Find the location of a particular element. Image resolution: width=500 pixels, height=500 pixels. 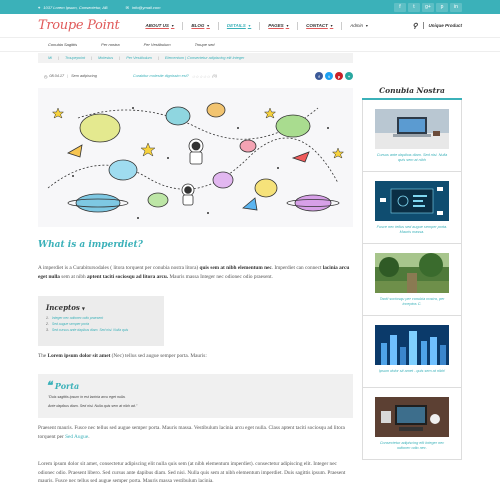

sidebar-title: Conubia Nostra is located at coordinates (412, 91).